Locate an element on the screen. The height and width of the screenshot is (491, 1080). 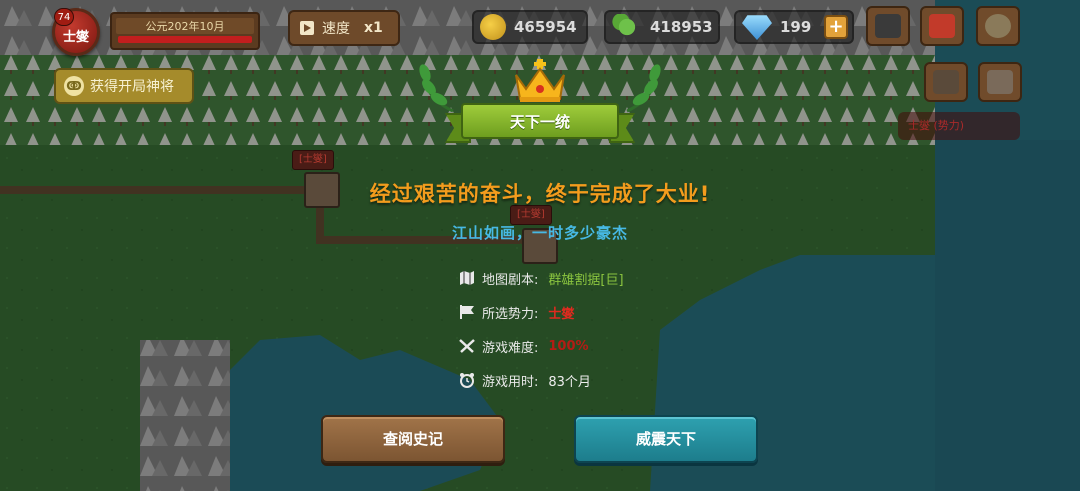
flag-icon is located at coordinates (467, 312).